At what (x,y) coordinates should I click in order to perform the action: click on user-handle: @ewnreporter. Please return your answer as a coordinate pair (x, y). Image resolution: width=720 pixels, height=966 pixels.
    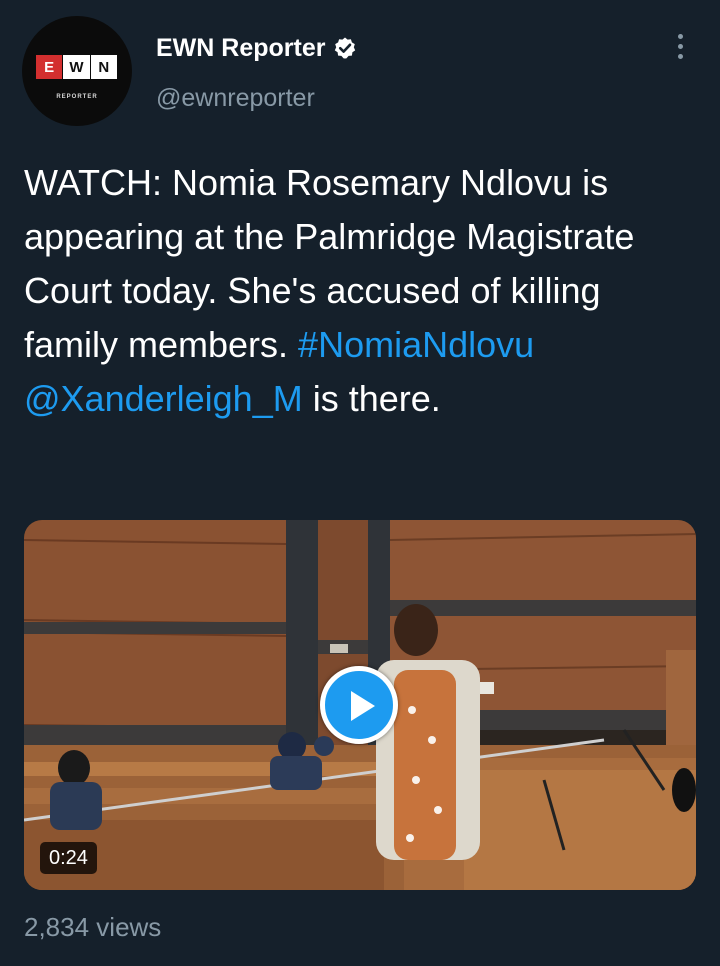
    Looking at the image, I should click on (235, 98).